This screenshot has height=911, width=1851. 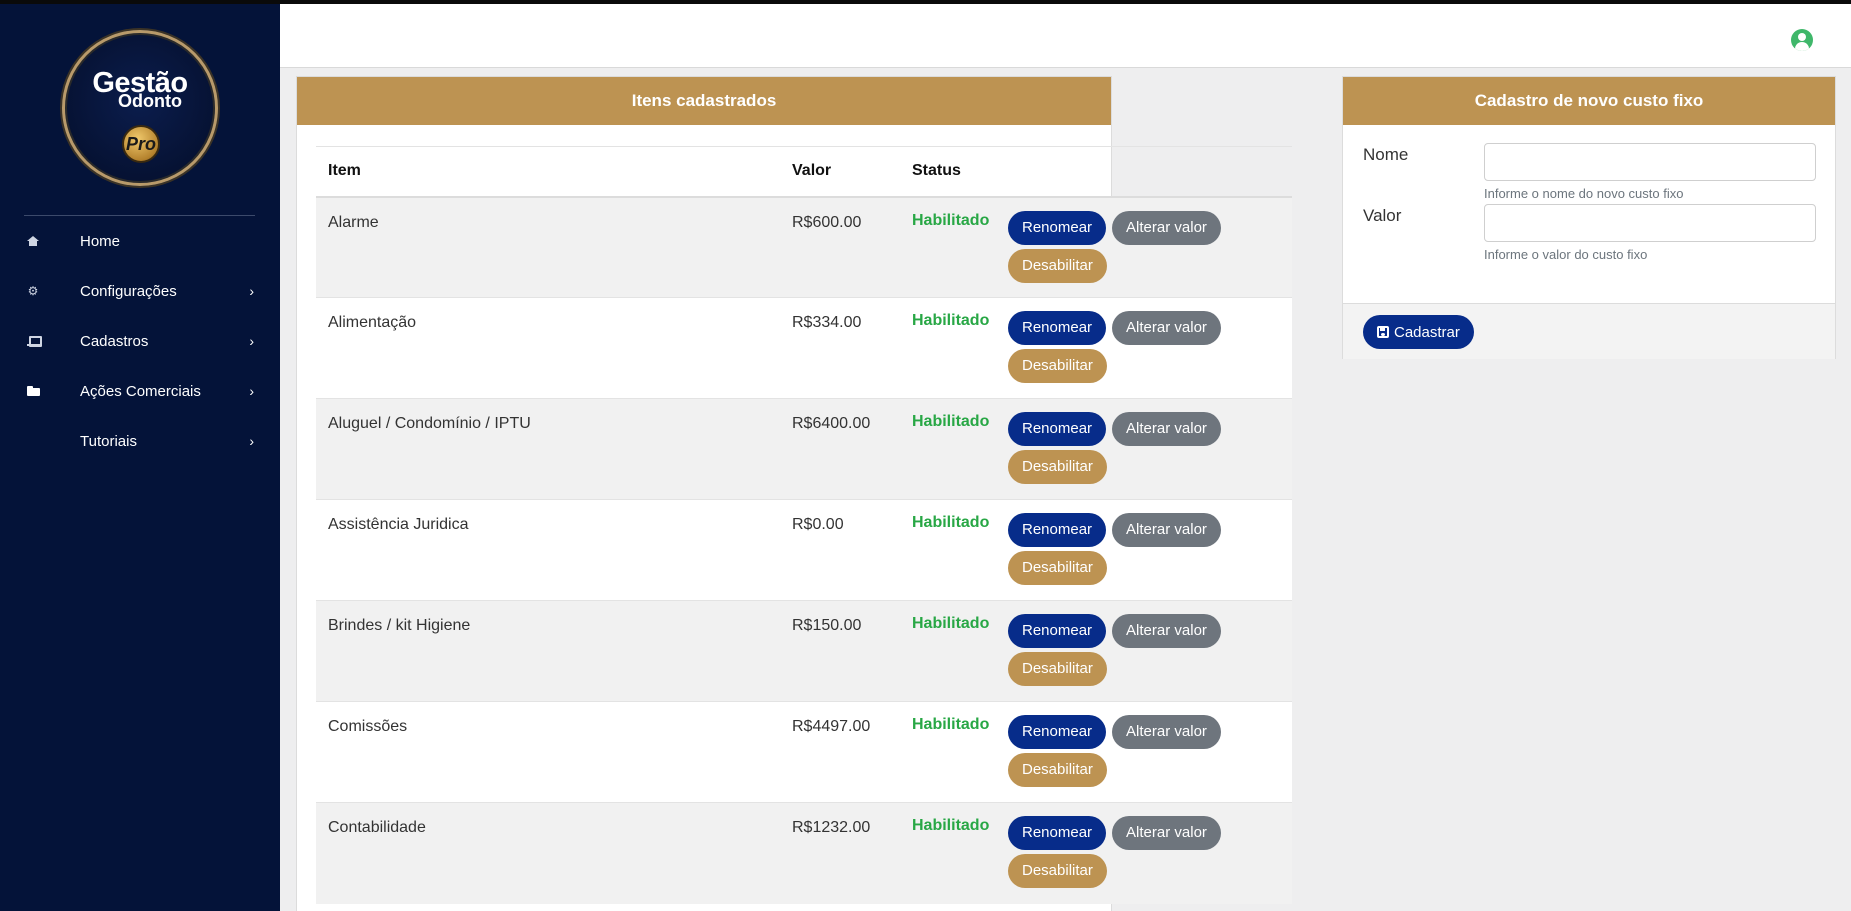 What do you see at coordinates (1589, 101) in the screenshot?
I see `form-card-title: Cadastro de novo custo fixo` at bounding box center [1589, 101].